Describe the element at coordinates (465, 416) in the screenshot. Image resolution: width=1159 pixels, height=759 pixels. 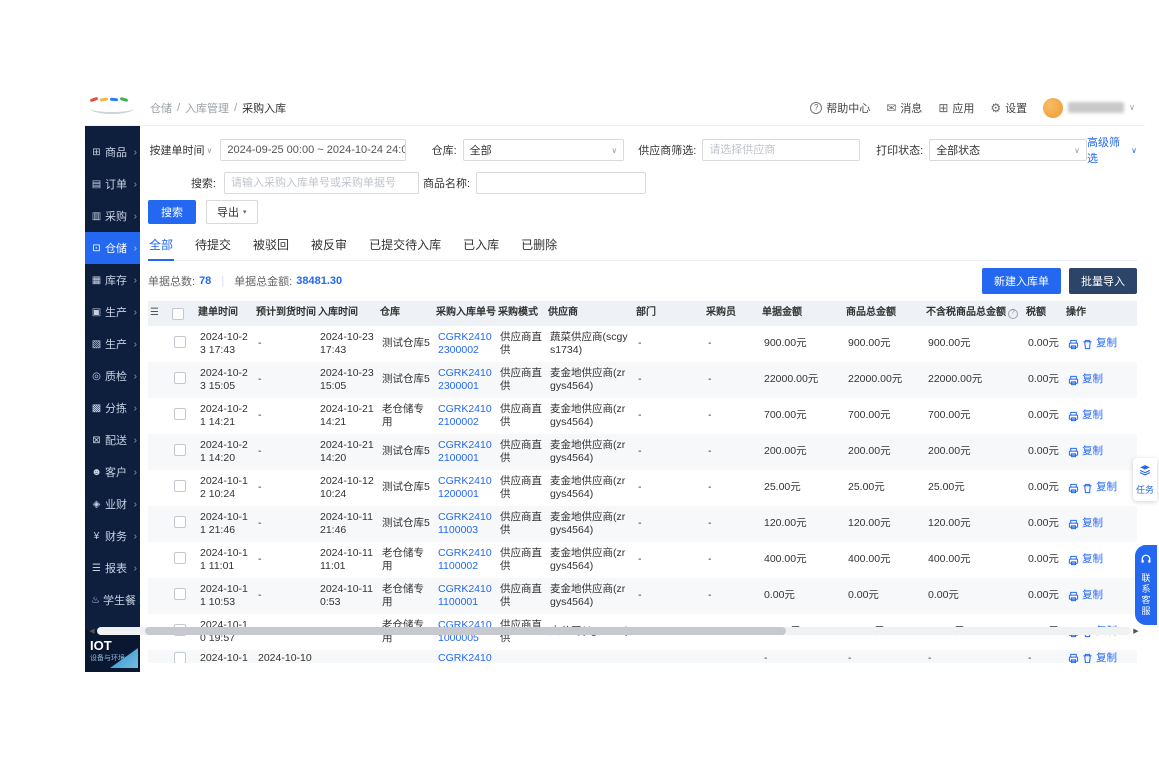
I see `order-no-link: CGRK24102100002` at that location.